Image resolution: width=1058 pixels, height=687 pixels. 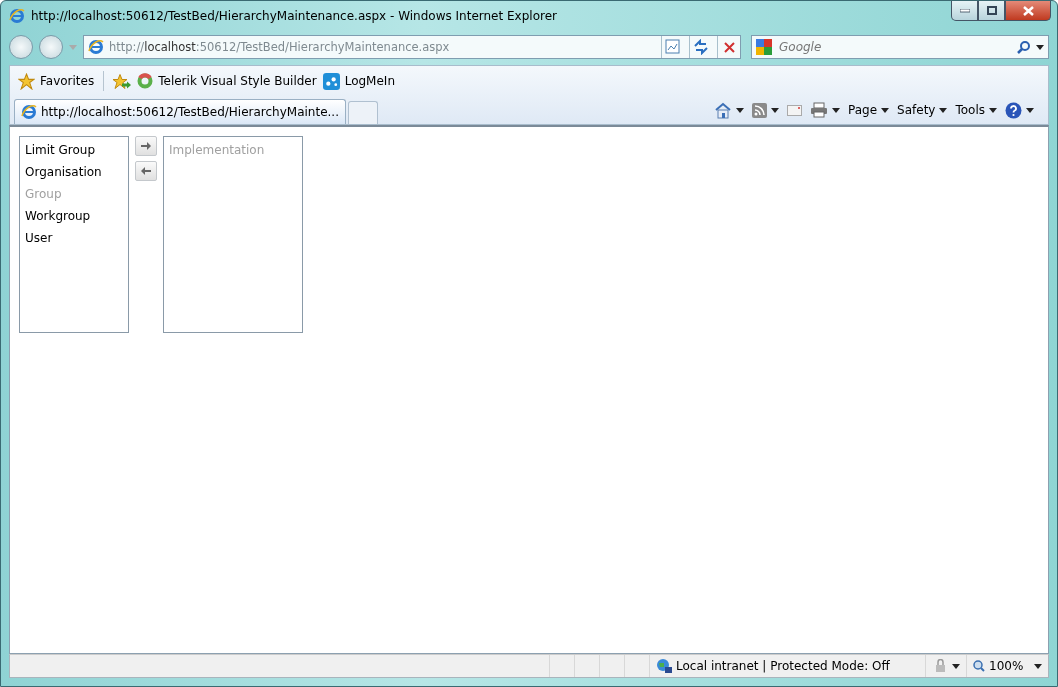 I want to click on right-arrow-icon, so click(x=146, y=146).